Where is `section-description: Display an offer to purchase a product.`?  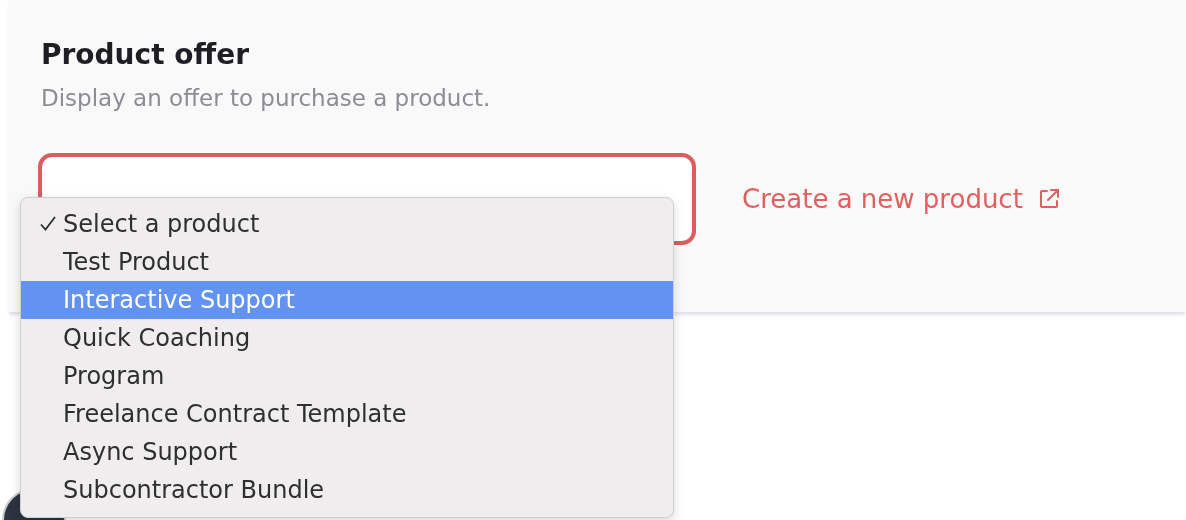
section-description: Display an offer to purchase a product. is located at coordinates (266, 98).